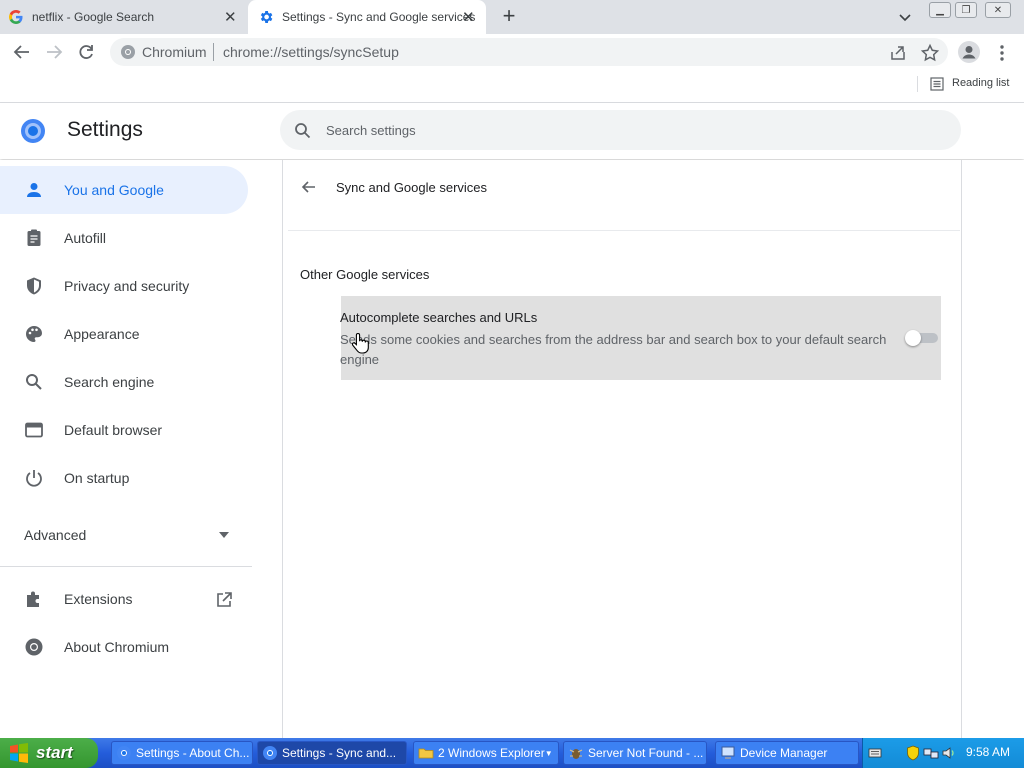 The image size is (1024, 768). What do you see at coordinates (224, 600) in the screenshot?
I see `open-in-new-icon` at bounding box center [224, 600].